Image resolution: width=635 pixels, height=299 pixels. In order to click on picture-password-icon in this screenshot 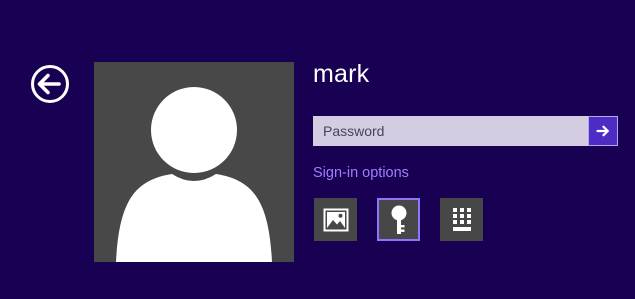, I will do `click(335, 219)`.